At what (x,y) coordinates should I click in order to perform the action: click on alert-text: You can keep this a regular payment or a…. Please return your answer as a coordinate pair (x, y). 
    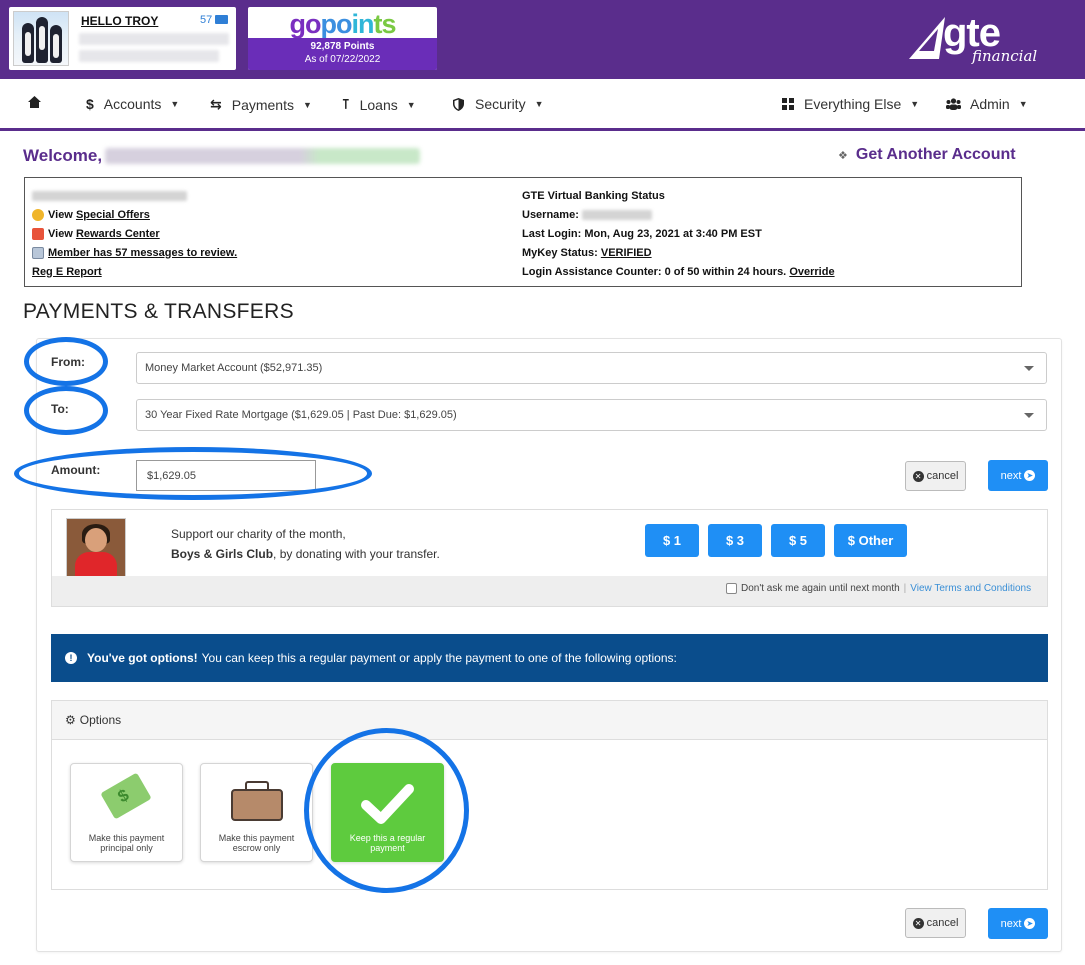
    Looking at the image, I should click on (439, 658).